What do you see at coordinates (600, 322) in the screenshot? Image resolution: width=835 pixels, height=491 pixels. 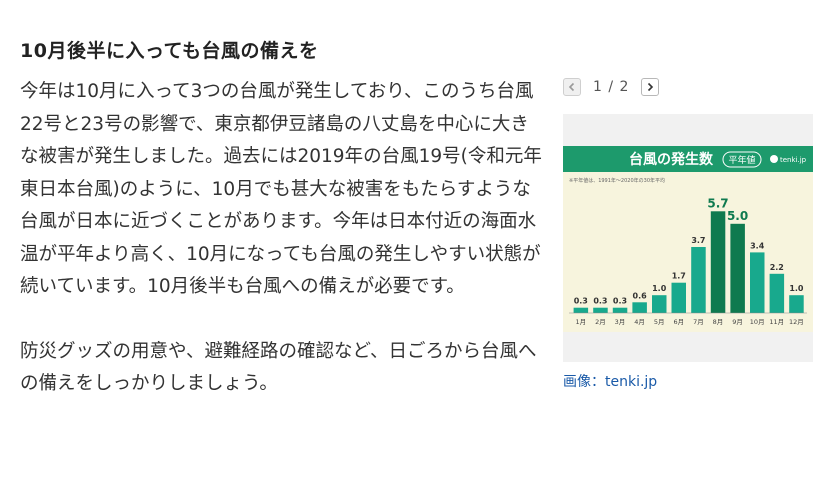 I see `chart-tick-label: 2月` at bounding box center [600, 322].